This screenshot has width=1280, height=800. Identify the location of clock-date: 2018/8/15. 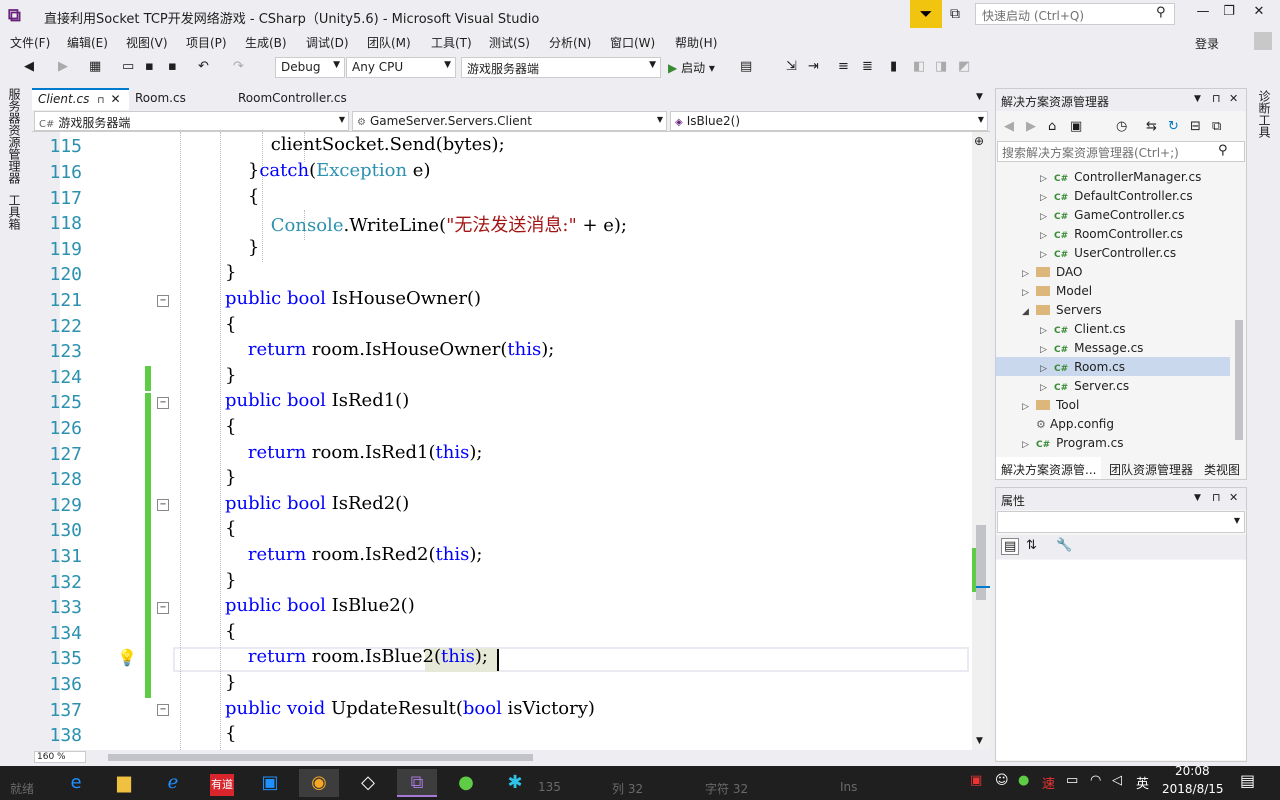
(1193, 789).